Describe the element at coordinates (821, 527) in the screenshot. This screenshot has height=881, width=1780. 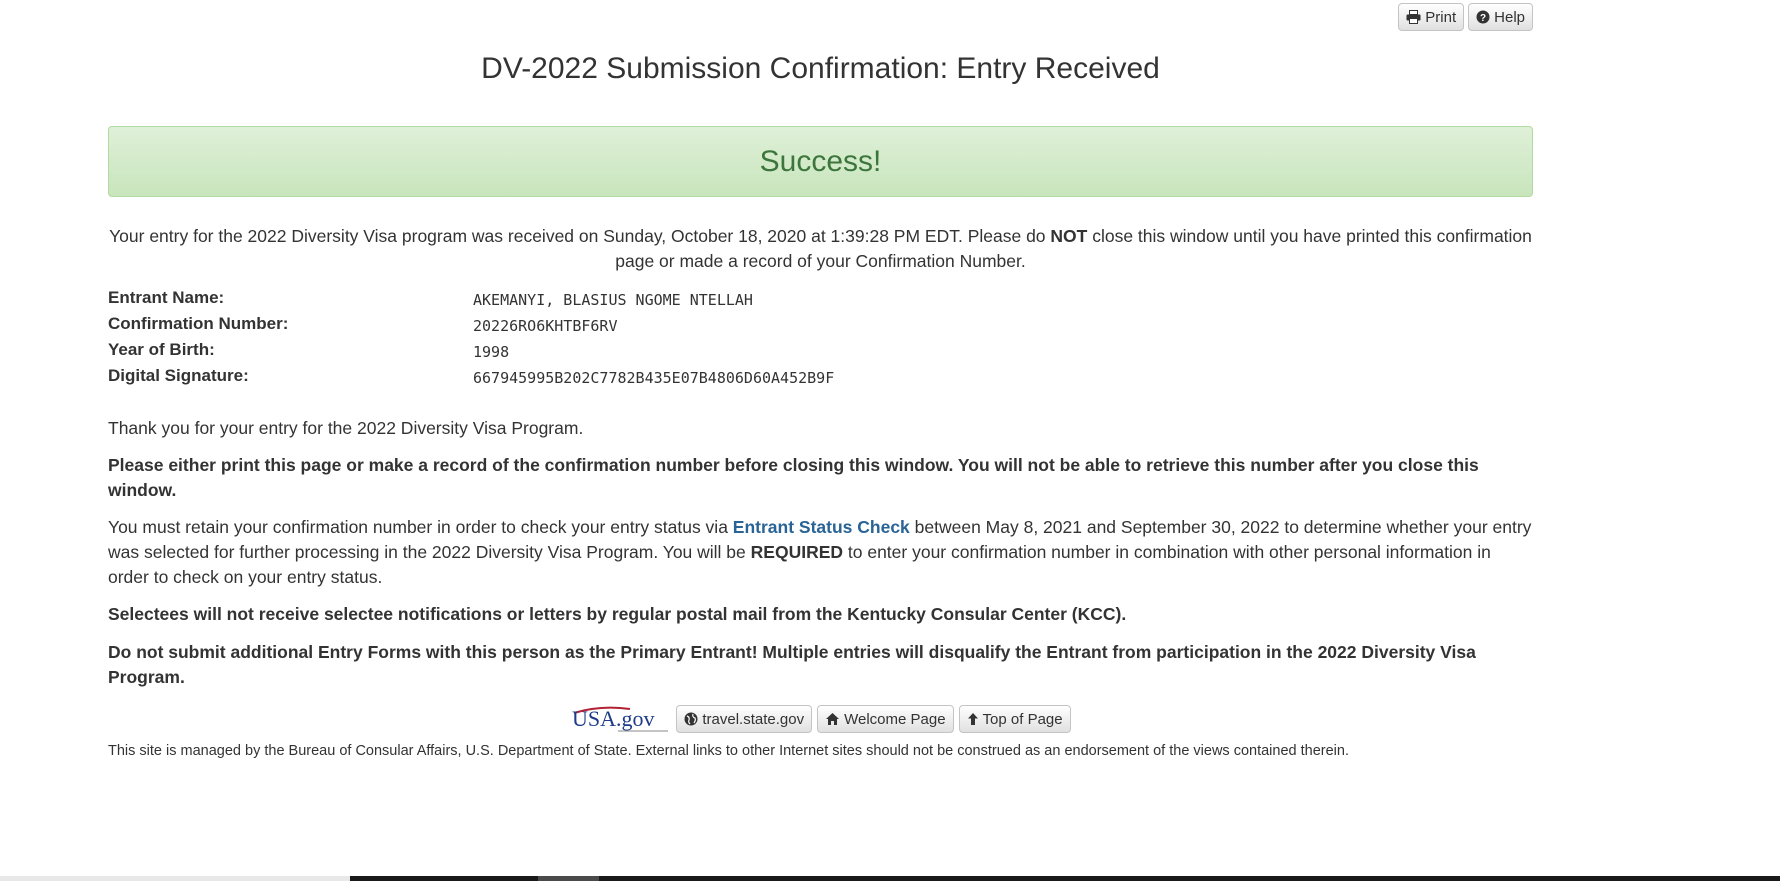
I see `entrant-status-check-link: Entrant Status Check` at that location.